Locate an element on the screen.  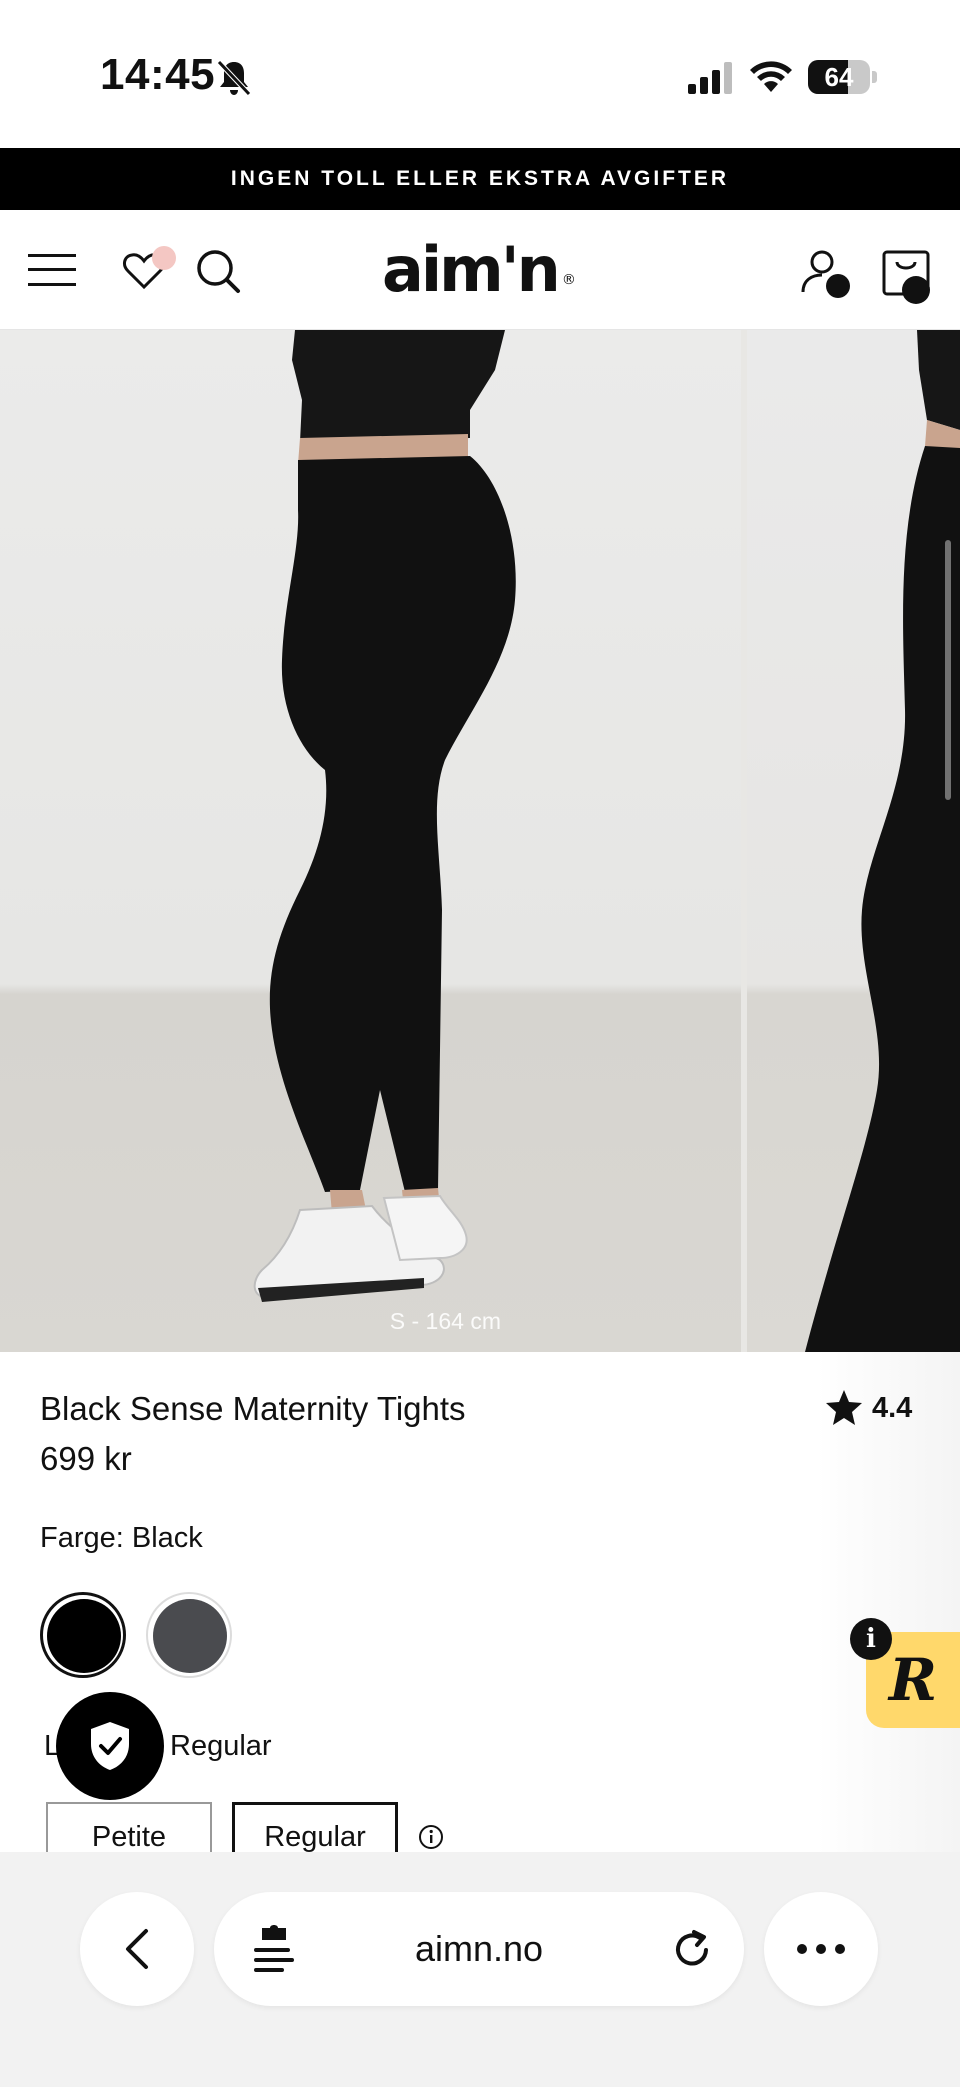
reviews-logo: R is located at coordinates (913, 1680).